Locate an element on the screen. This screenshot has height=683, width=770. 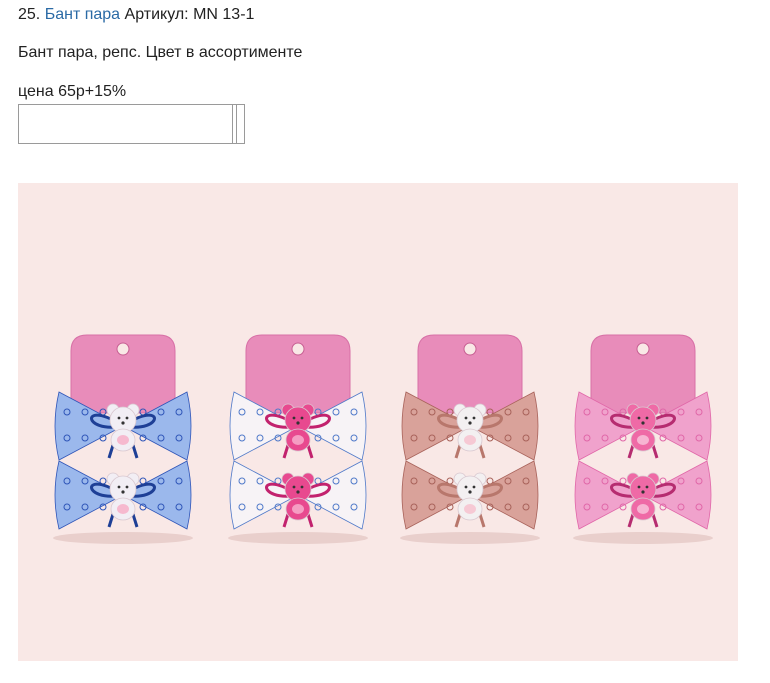
product-price: цена 65р+15% is located at coordinates (72, 91).